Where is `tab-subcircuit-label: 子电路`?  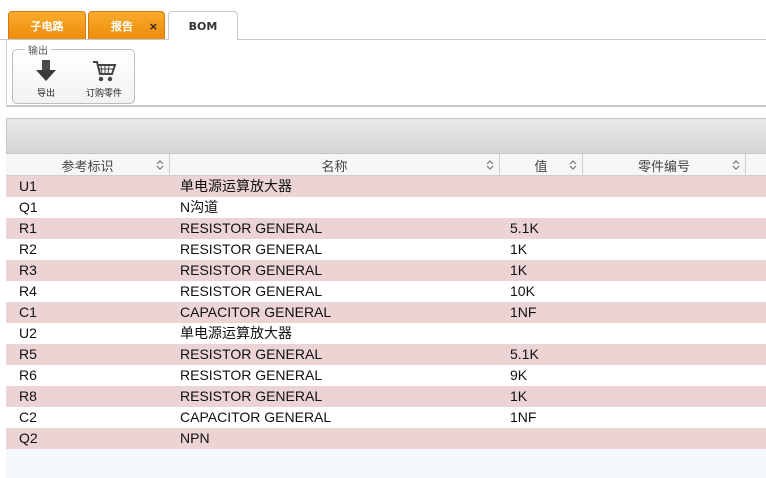
tab-subcircuit-label: 子电路 is located at coordinates (47, 26).